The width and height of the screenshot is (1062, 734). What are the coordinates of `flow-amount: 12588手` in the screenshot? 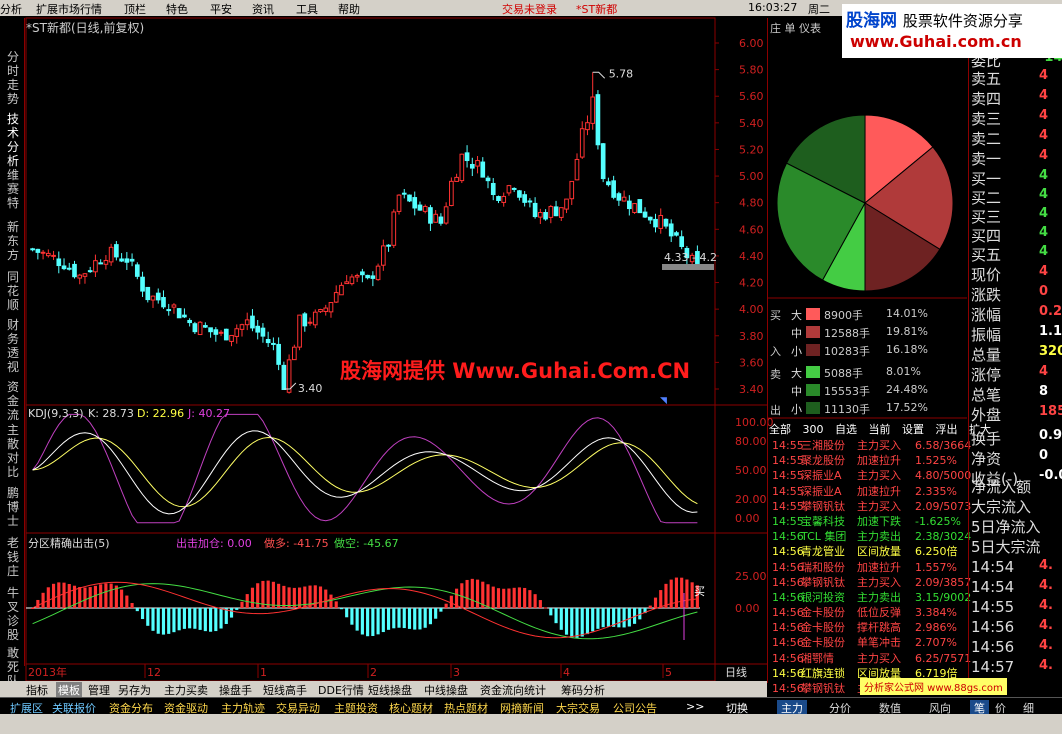 It's located at (847, 333).